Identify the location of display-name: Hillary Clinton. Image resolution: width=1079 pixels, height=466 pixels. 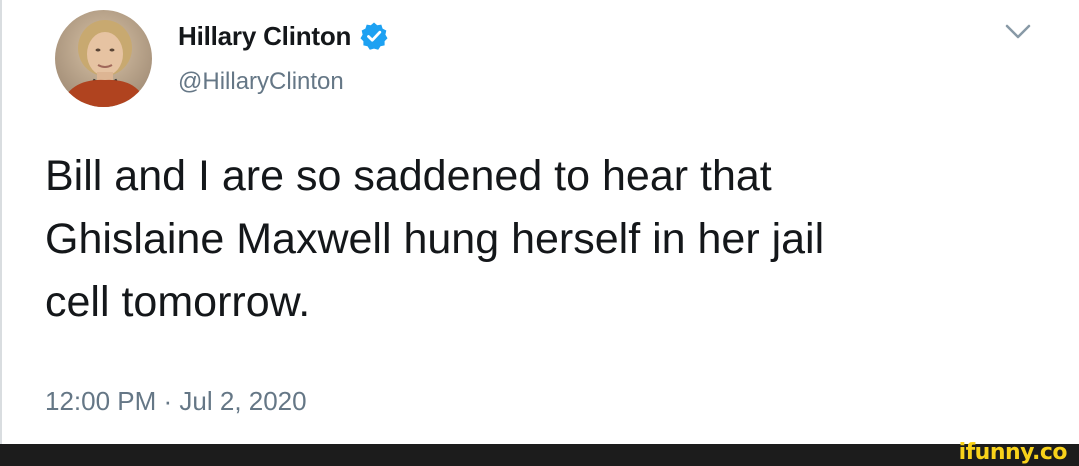
(264, 36).